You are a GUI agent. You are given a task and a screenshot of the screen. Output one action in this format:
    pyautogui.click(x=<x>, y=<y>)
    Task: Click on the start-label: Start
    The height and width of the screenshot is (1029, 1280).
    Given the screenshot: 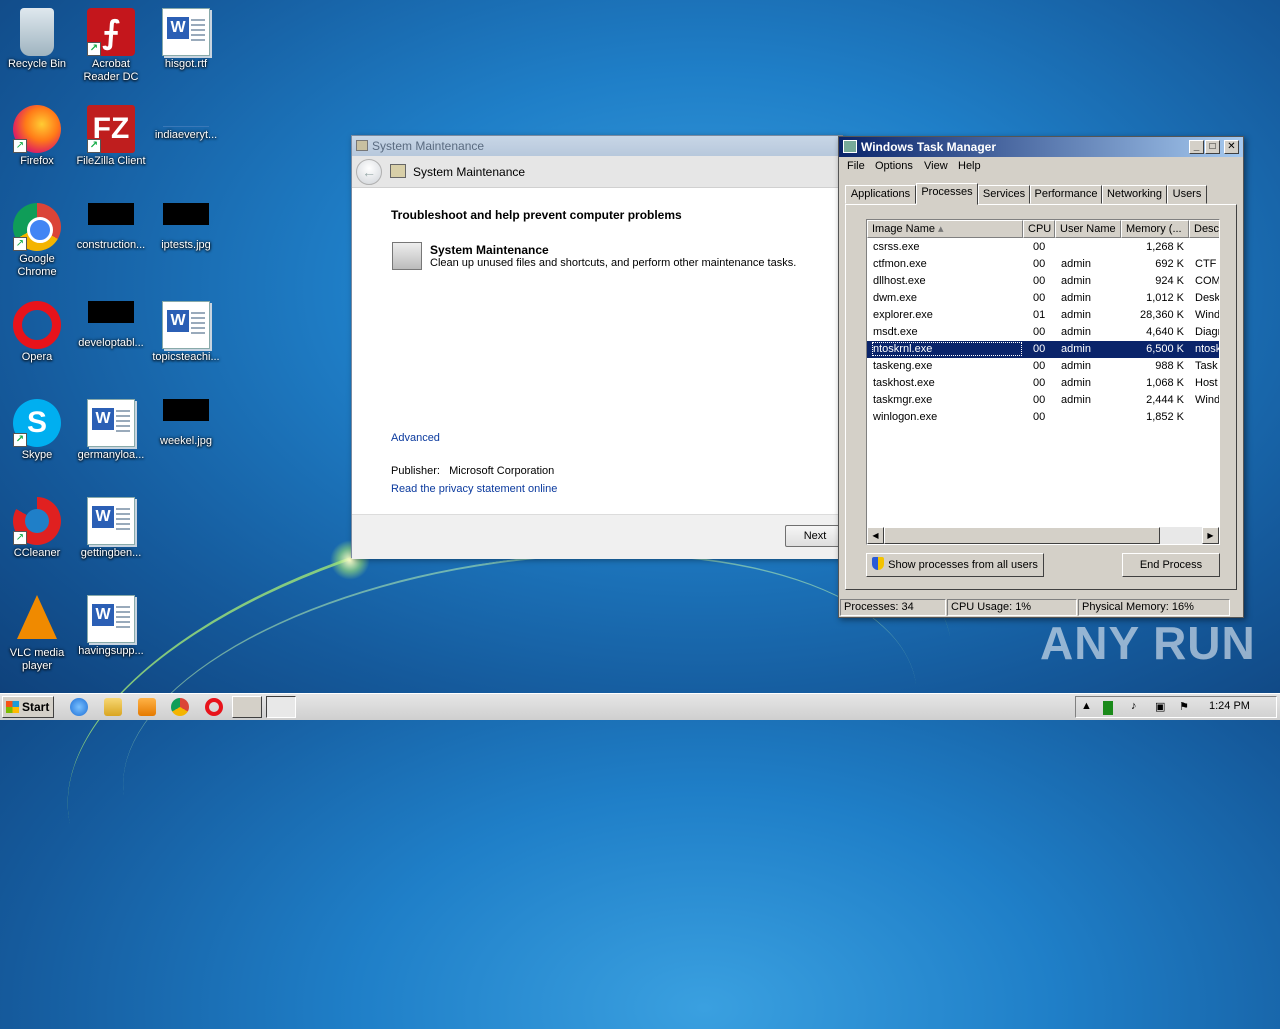 What is the action you would take?
    pyautogui.click(x=36, y=707)
    